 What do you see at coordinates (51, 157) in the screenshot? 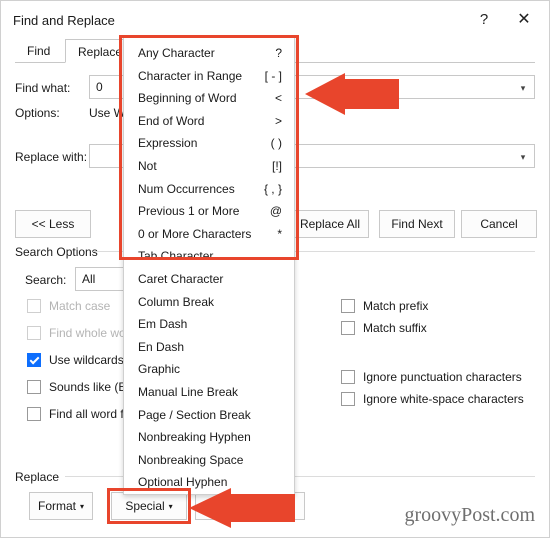
I see `replace-with-label: Replace with:` at bounding box center [51, 157].